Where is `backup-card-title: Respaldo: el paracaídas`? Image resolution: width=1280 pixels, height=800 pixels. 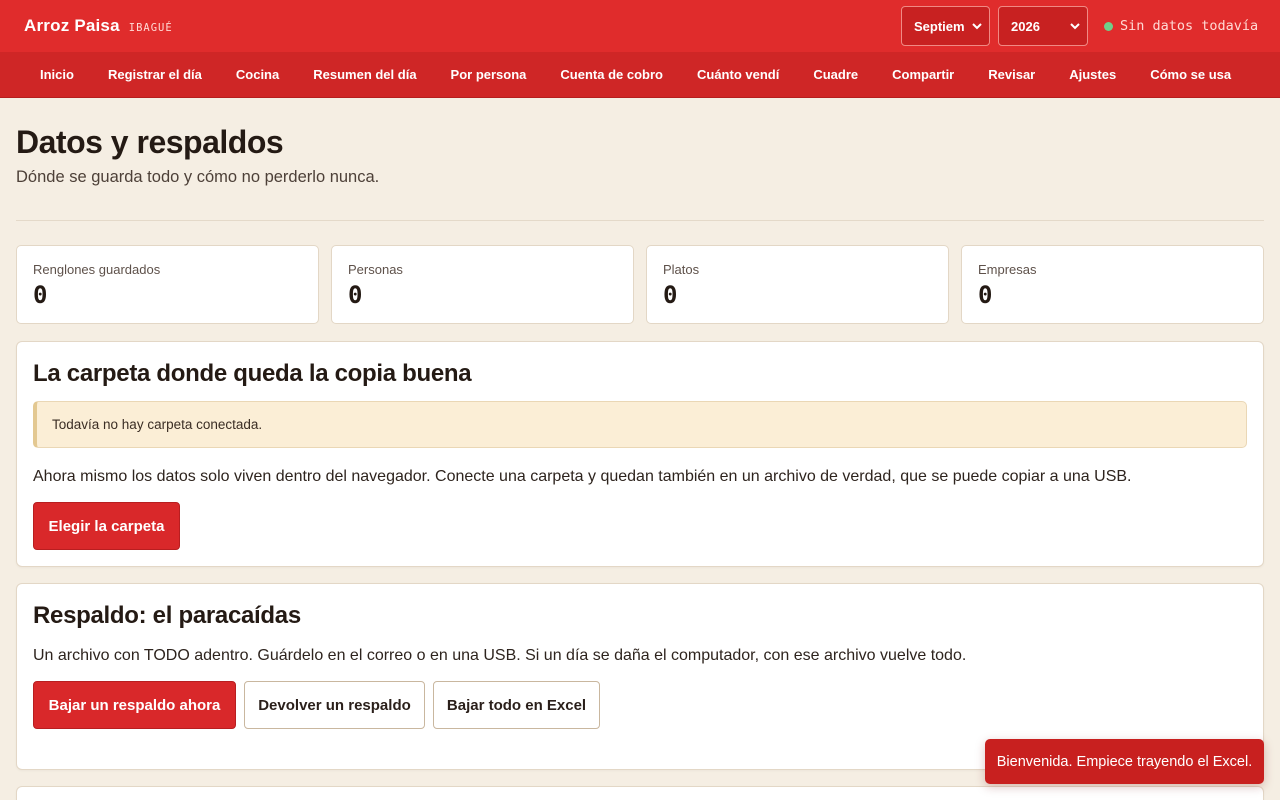 backup-card-title: Respaldo: el paracaídas is located at coordinates (167, 615).